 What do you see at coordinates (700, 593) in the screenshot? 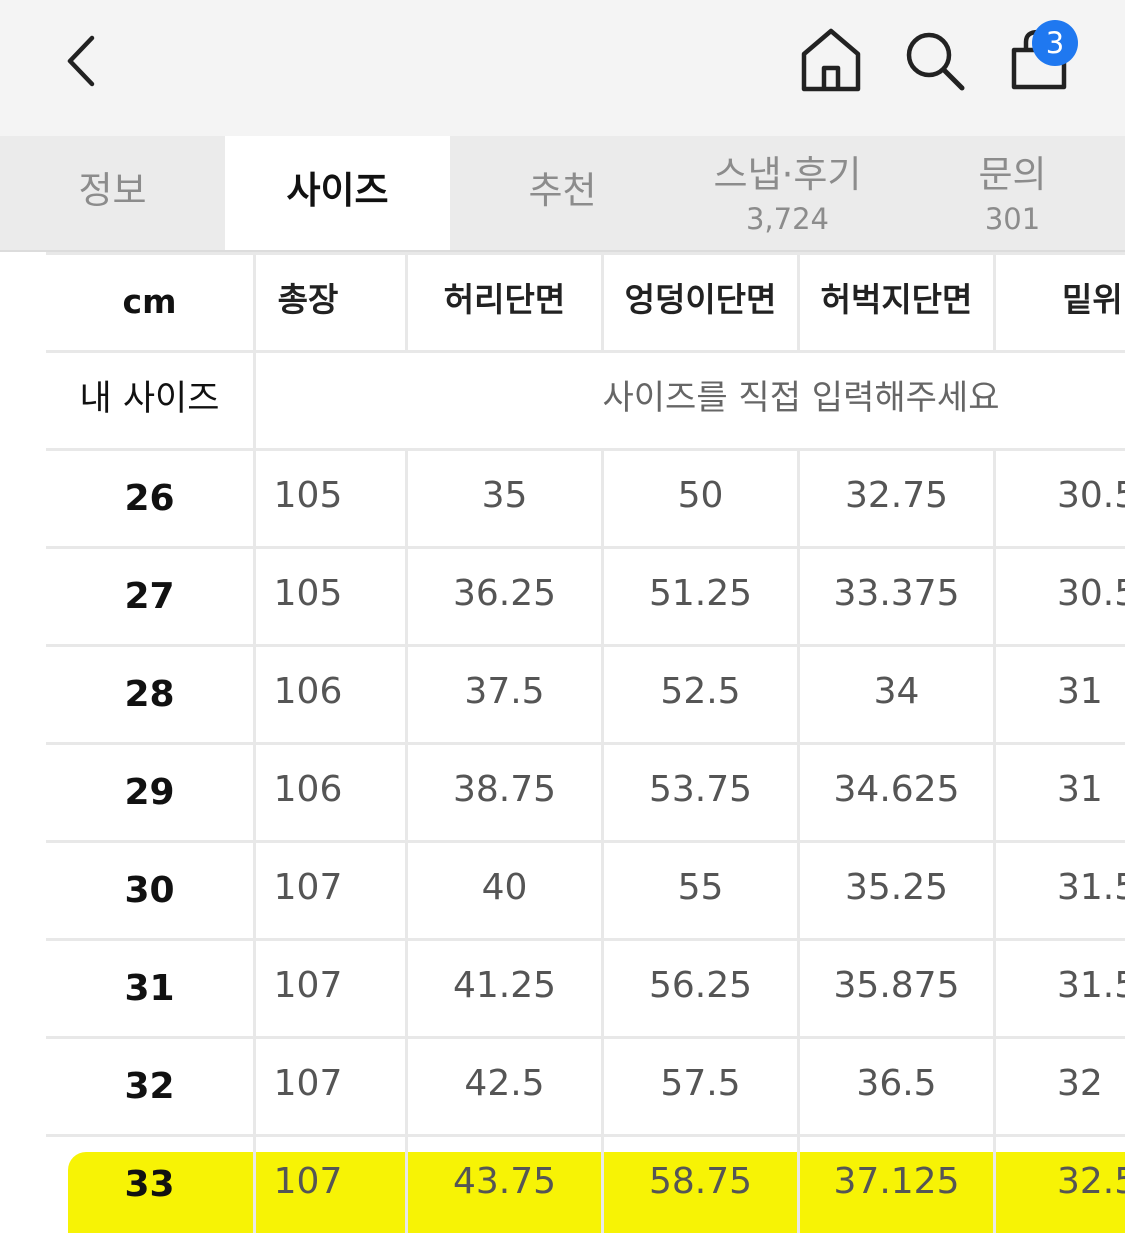
I see `measurement-cell: 51.25` at bounding box center [700, 593].